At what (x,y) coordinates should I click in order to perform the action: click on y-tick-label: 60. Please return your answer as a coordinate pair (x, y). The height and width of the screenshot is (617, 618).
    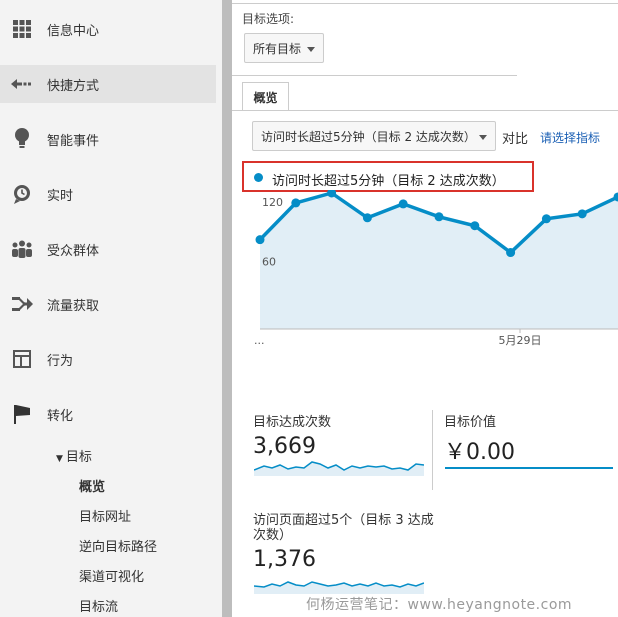
    Looking at the image, I should click on (269, 261).